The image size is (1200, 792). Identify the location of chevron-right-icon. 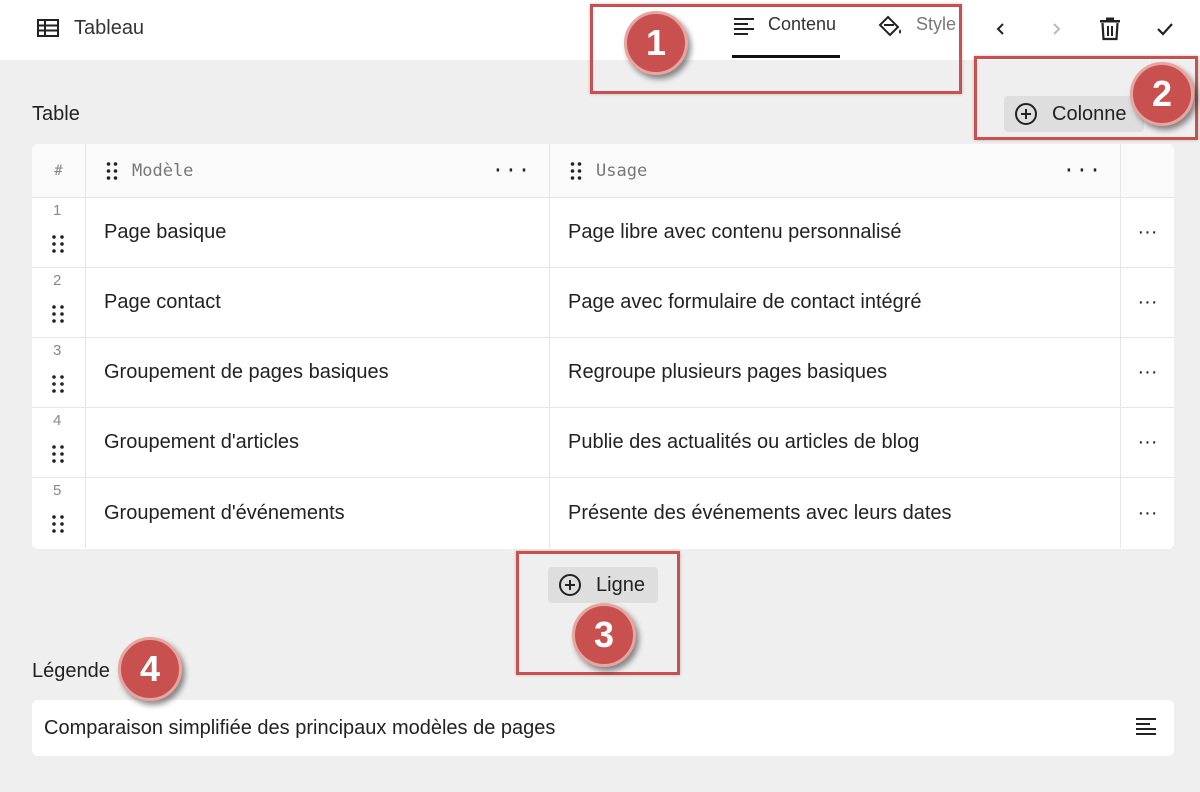
(1057, 29).